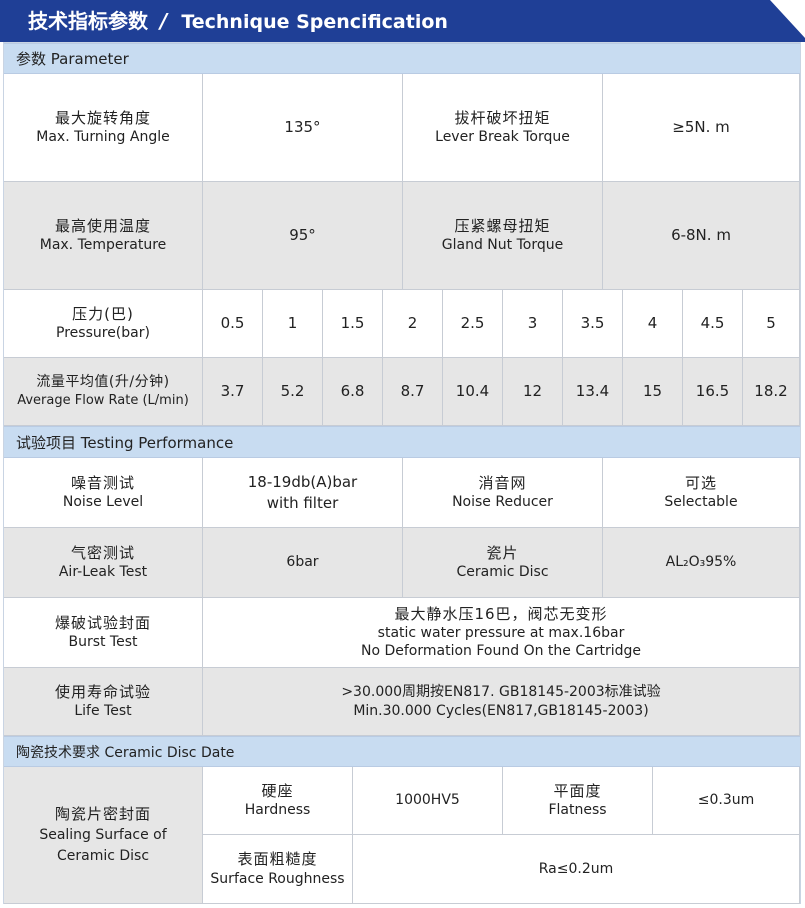 Image resolution: width=805 pixels, height=908 pixels. I want to click on air-leak-value: 6bar, so click(303, 563).